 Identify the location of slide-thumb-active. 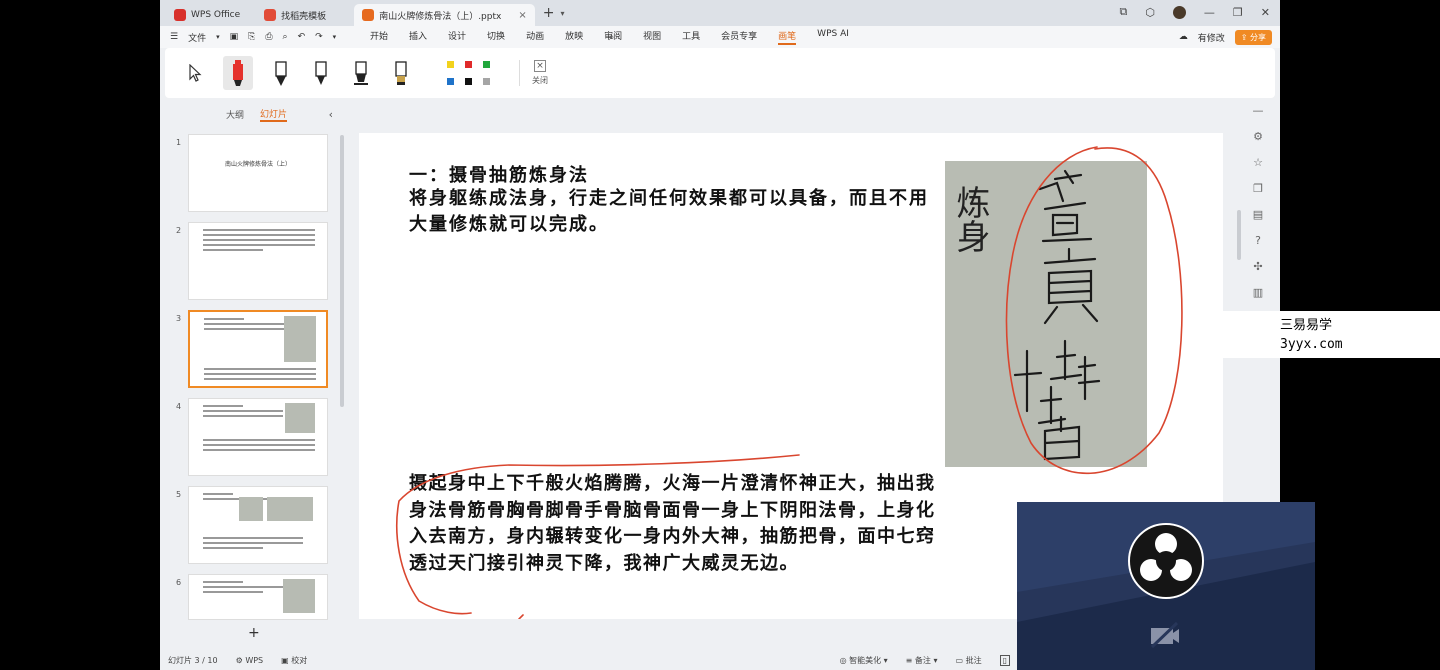
(258, 349).